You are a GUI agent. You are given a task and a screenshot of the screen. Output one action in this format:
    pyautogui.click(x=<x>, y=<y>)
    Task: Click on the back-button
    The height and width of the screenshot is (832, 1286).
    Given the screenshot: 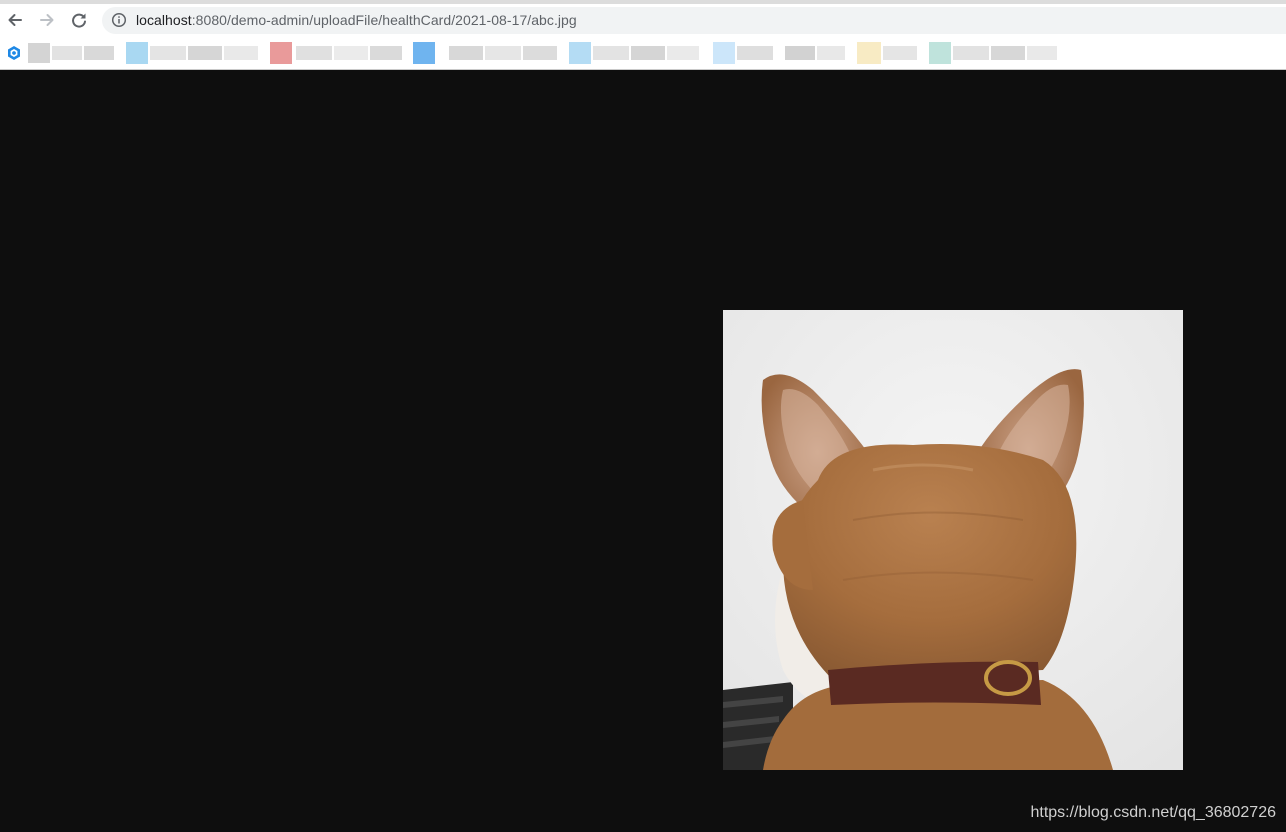 What is the action you would take?
    pyautogui.click(x=15, y=20)
    